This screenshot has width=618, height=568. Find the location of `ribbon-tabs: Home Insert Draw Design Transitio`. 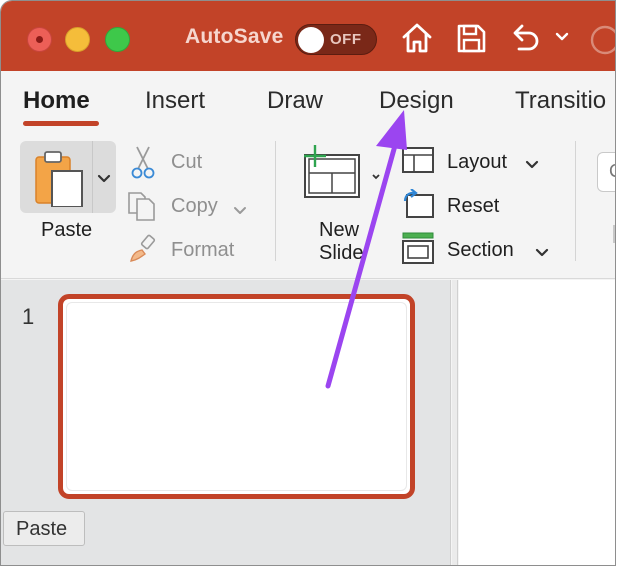

ribbon-tabs: Home Insert Draw Design Transitio is located at coordinates (308, 102).